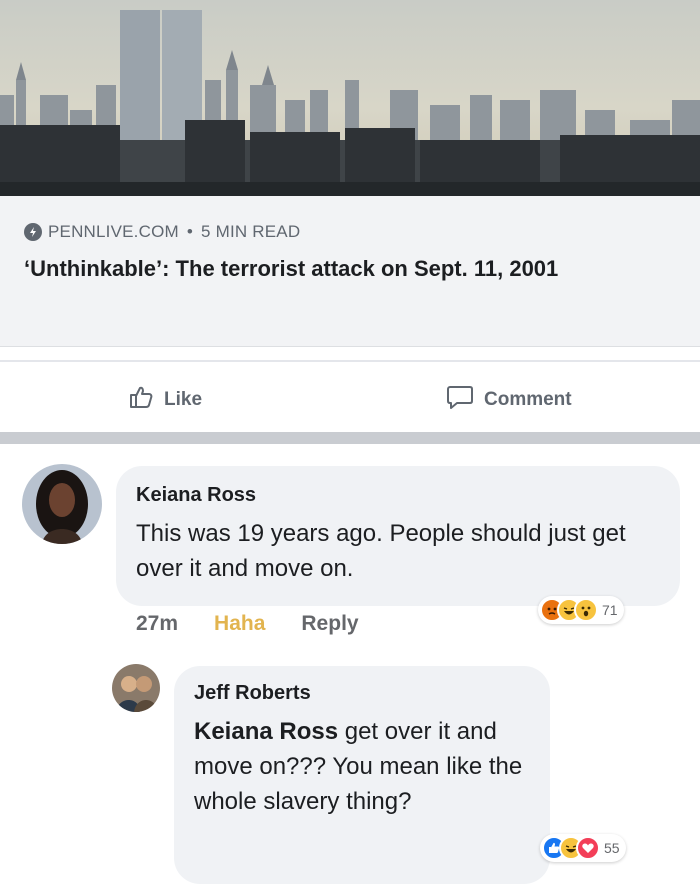 The image size is (700, 894). Describe the element at coordinates (239, 624) in the screenshot. I see `reaction-link: Haha` at that location.